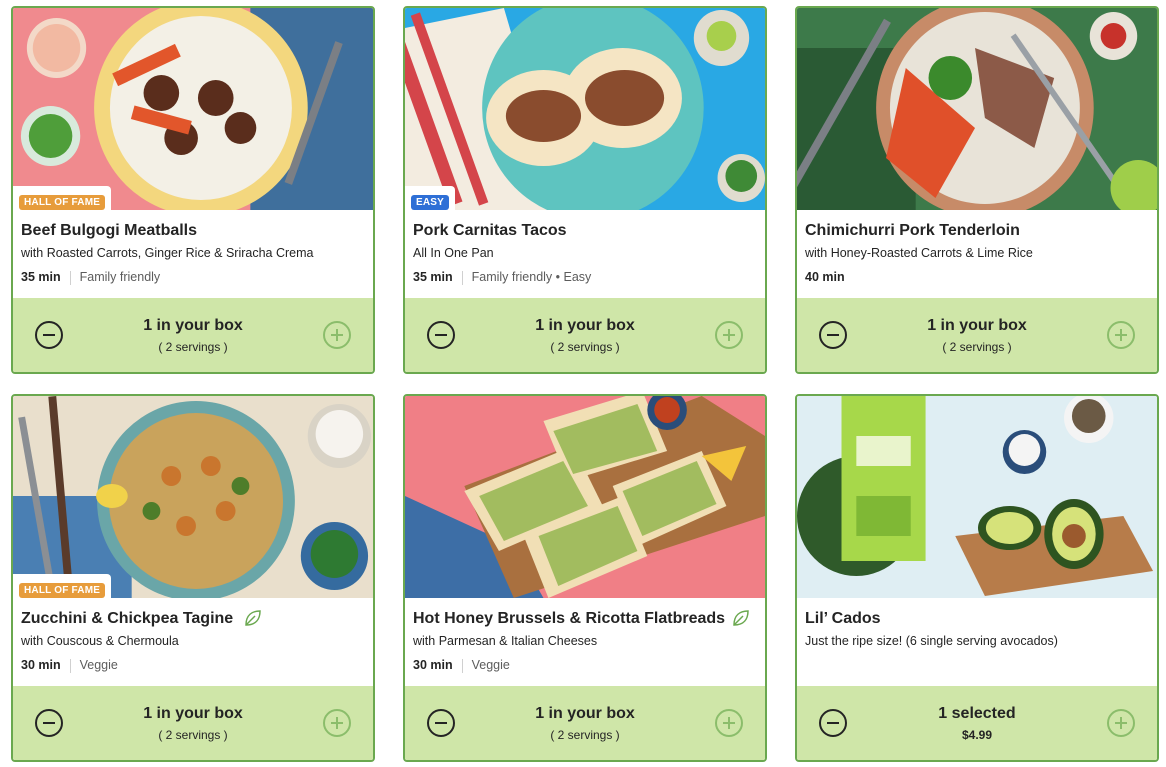 The image size is (1166, 767). I want to click on recipe-title: Chimichurri Pork Tenderloin, so click(977, 231).